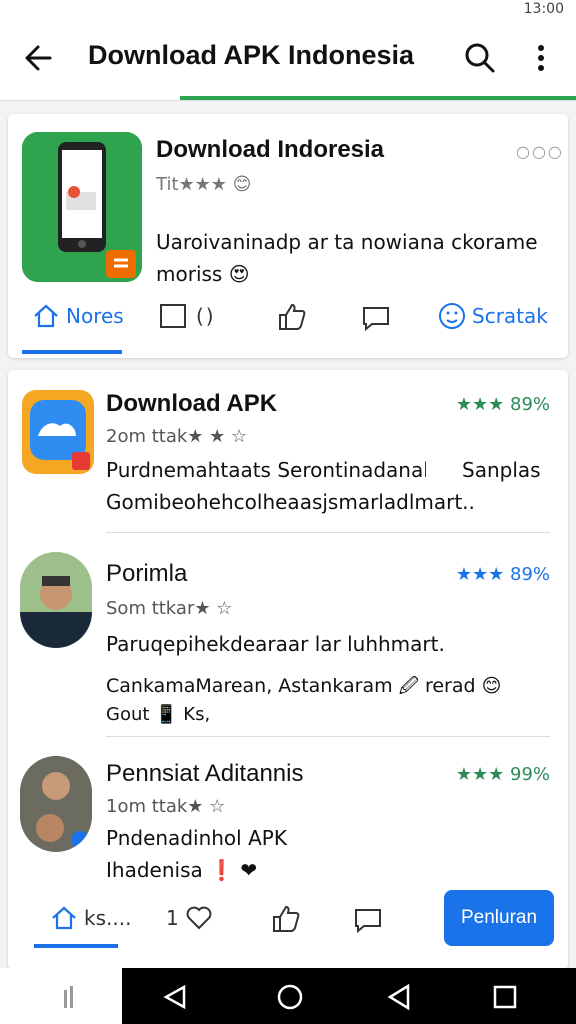  I want to click on count-action: ( ), so click(186, 316).